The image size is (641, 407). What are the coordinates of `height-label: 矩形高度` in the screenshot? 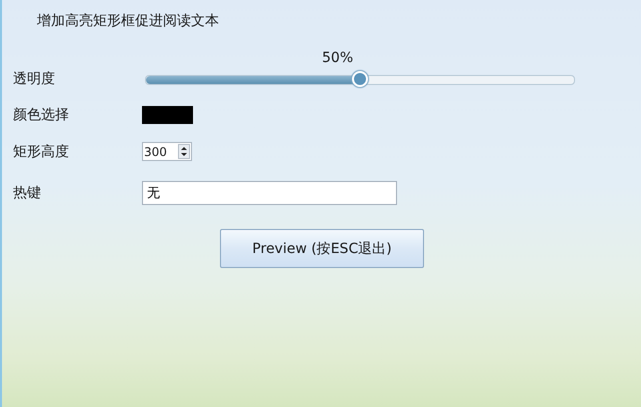 It's located at (41, 151).